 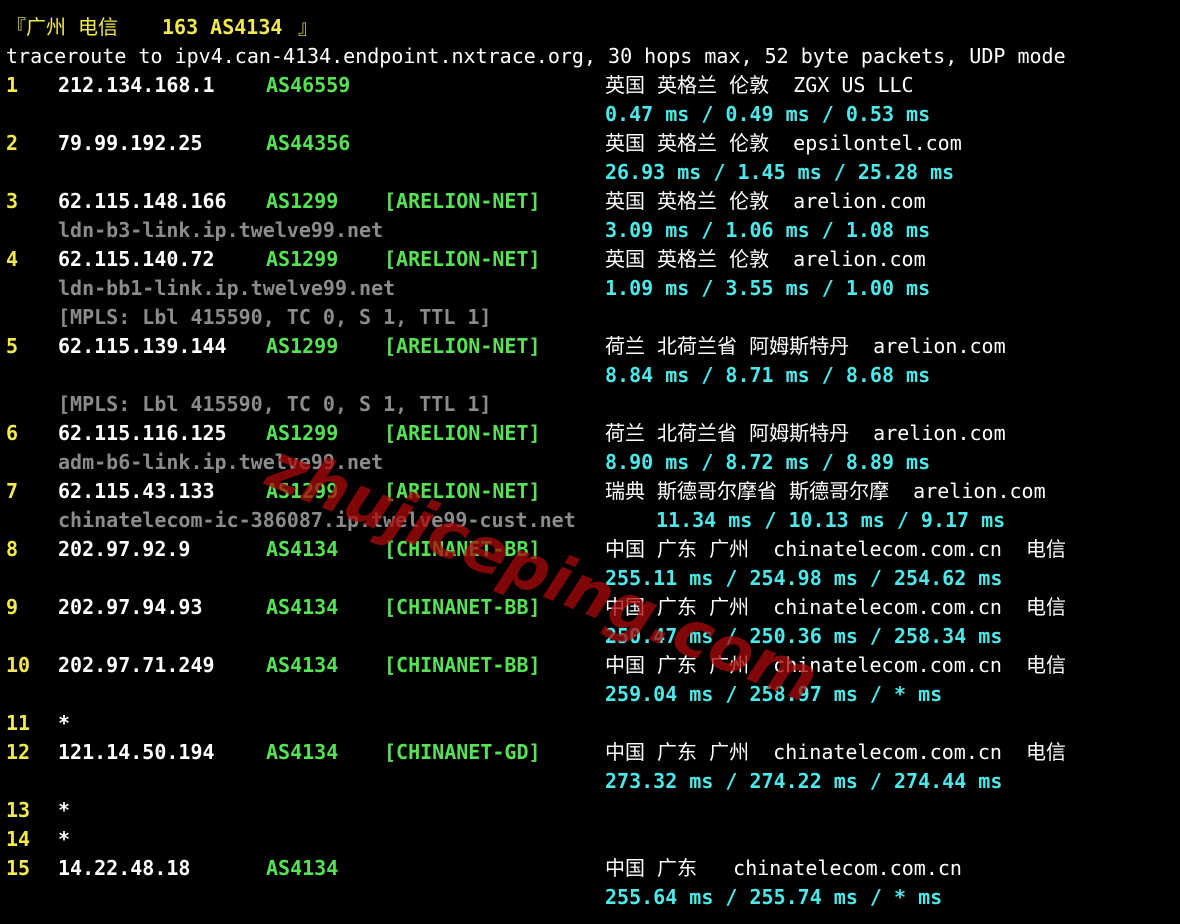 What do you see at coordinates (783, 143) in the screenshot?
I see `hop-geo: 英国 英格兰 伦敦 epsilontel.com` at bounding box center [783, 143].